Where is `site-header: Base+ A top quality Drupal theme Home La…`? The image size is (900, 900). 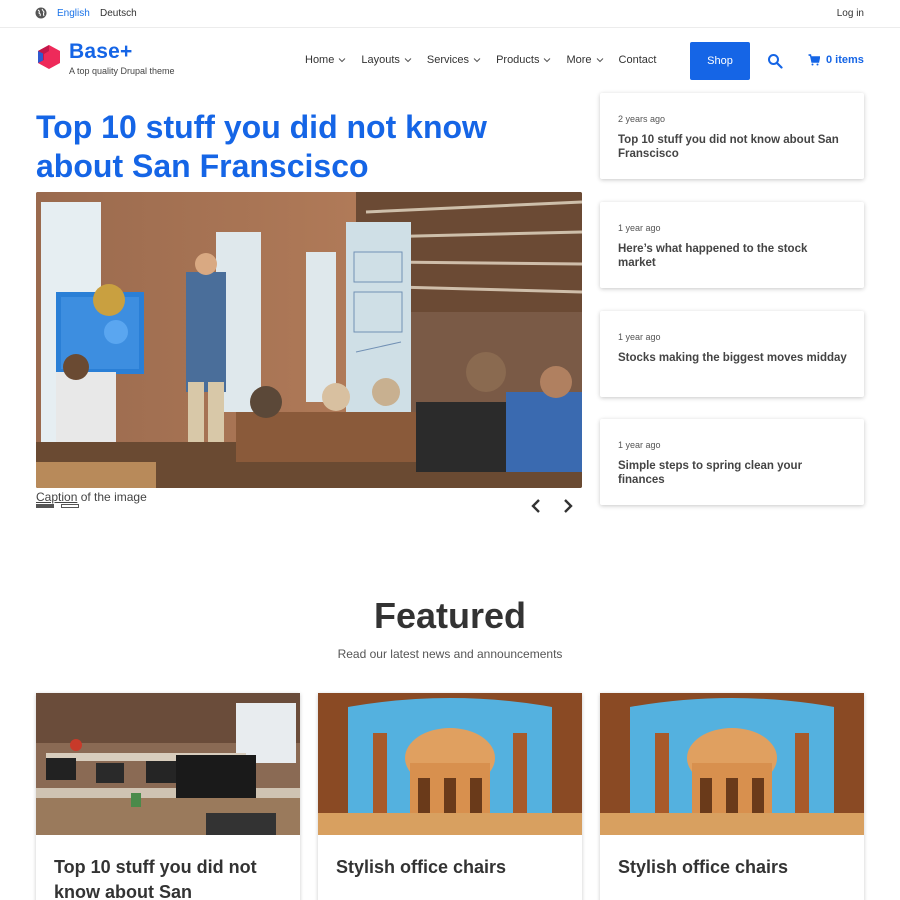
site-header: Base+ A top quality Drupal theme Home La… is located at coordinates (450, 61).